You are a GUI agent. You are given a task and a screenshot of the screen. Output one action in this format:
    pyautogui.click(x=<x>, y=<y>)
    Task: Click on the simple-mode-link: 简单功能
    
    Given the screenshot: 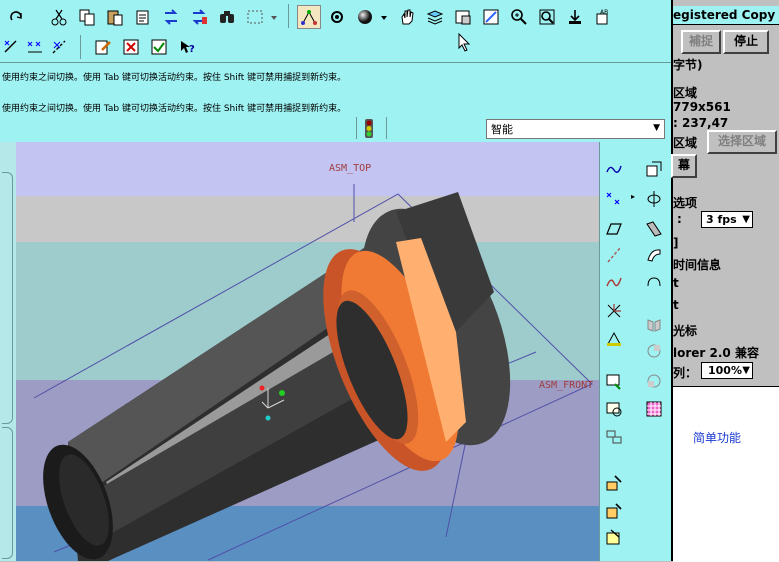 What is the action you would take?
    pyautogui.click(x=717, y=437)
    